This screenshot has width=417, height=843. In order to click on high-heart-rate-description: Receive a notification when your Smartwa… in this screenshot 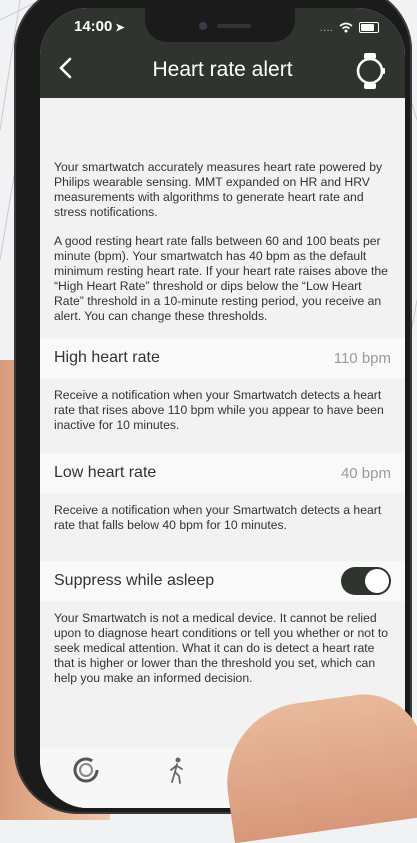, I will do `click(219, 410)`.